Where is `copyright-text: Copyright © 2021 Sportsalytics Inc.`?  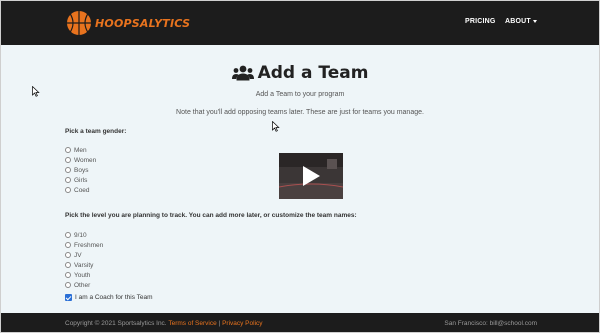
copyright-text: Copyright © 2021 Sportsalytics Inc. is located at coordinates (116, 323).